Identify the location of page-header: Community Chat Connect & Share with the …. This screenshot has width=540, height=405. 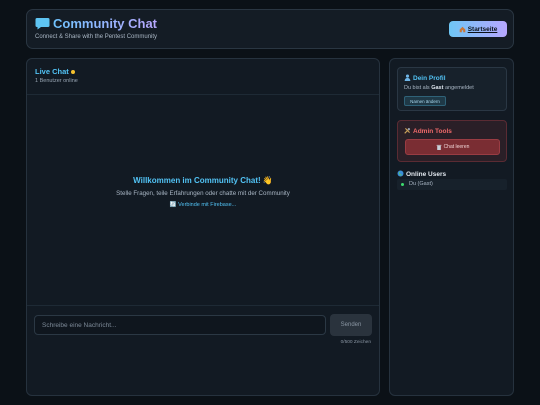
(270, 29).